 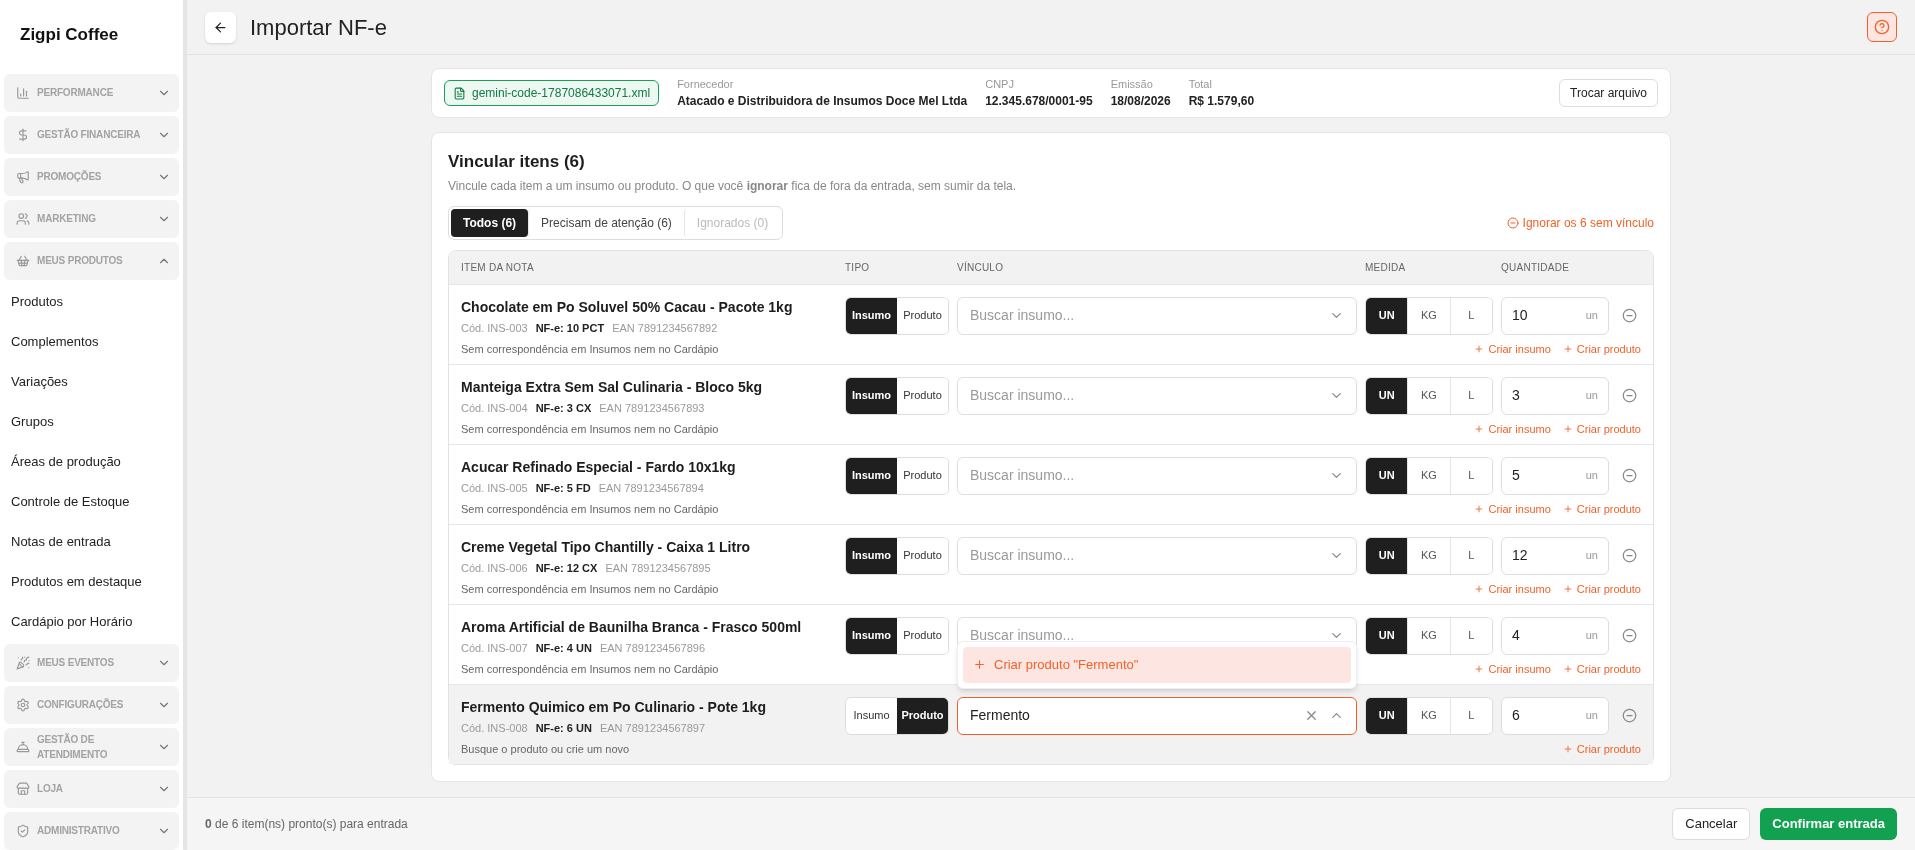 What do you see at coordinates (981, 267) in the screenshot?
I see `column-header: VÍNCULO` at bounding box center [981, 267].